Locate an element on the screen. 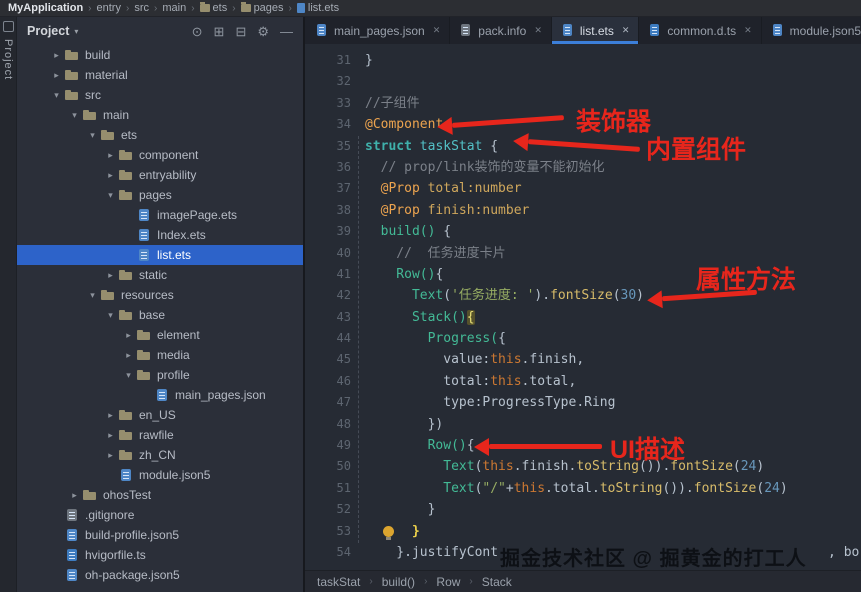 The width and height of the screenshot is (861, 592). code-line-44: 44 Progress({ is located at coordinates (583, 338).